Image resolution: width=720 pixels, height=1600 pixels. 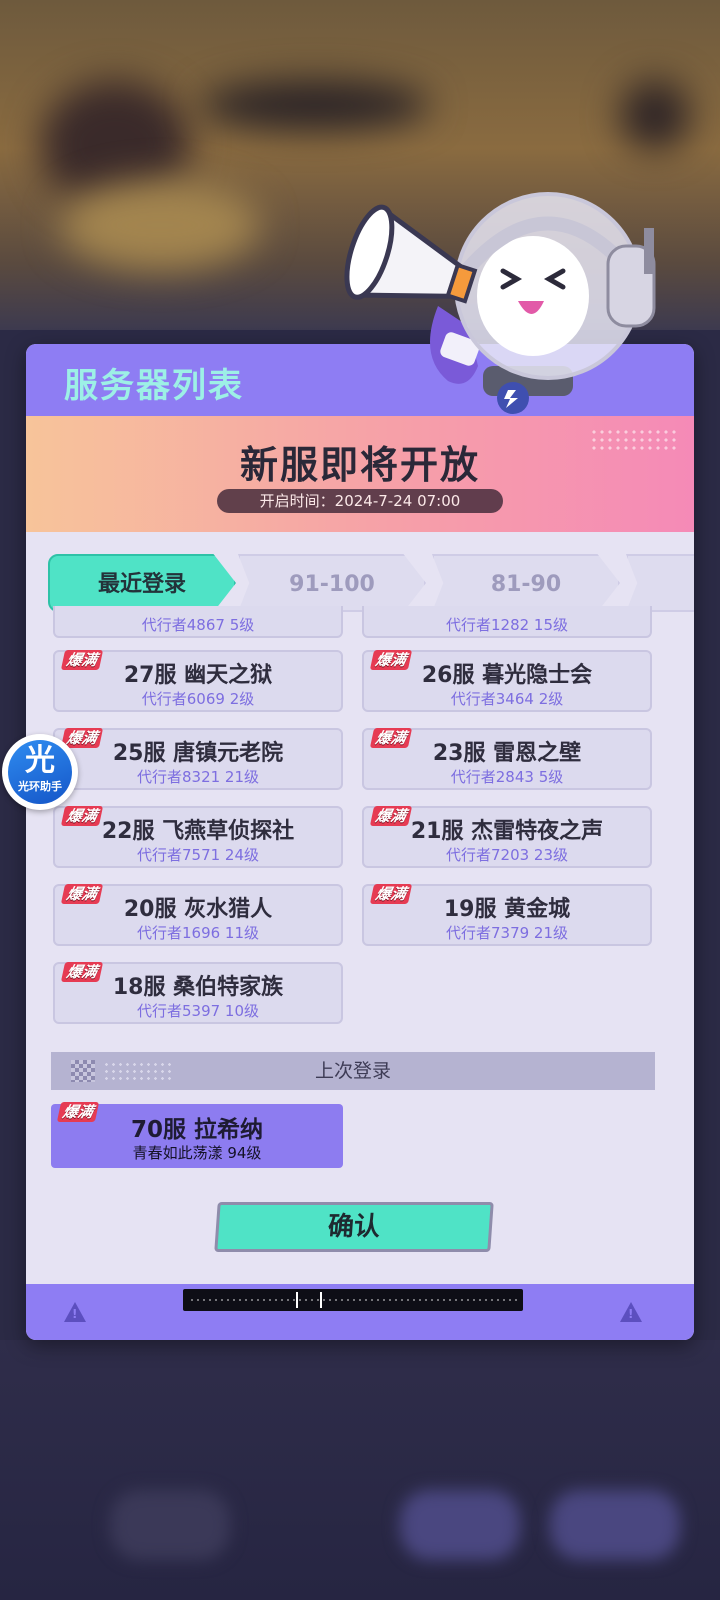 What do you see at coordinates (83, 1071) in the screenshot?
I see `checker-decoration` at bounding box center [83, 1071].